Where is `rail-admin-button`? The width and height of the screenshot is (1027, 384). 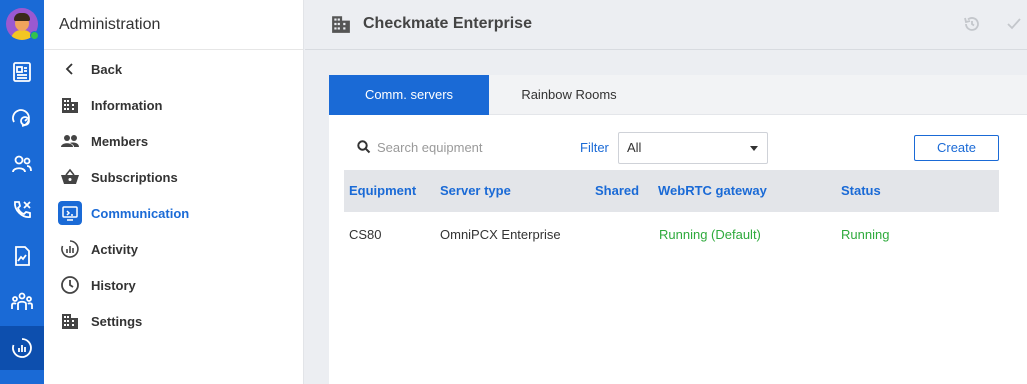 rail-admin-button is located at coordinates (22, 348).